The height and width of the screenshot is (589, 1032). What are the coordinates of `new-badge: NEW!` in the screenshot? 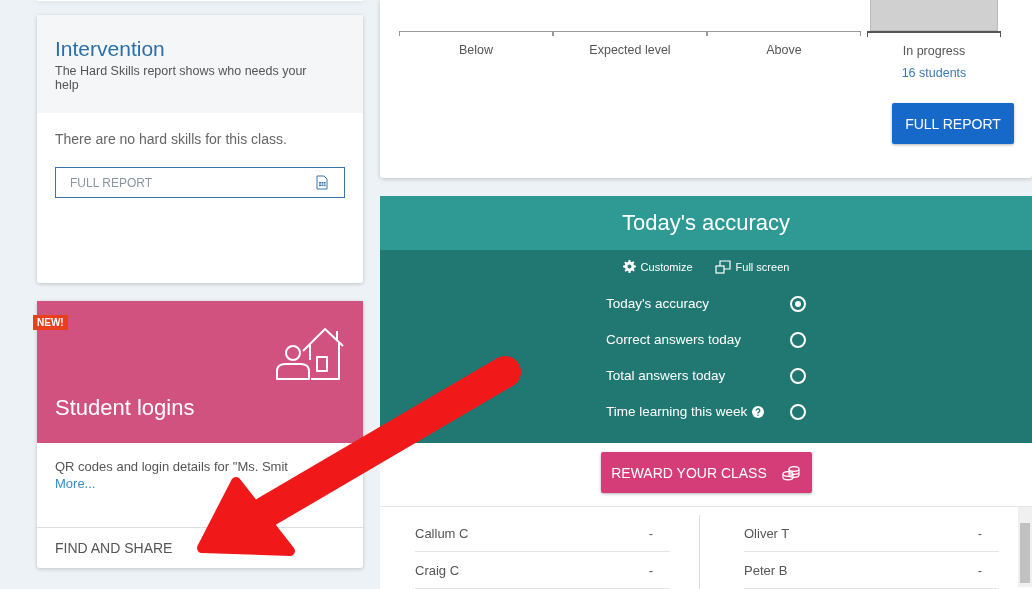 It's located at (50, 322).